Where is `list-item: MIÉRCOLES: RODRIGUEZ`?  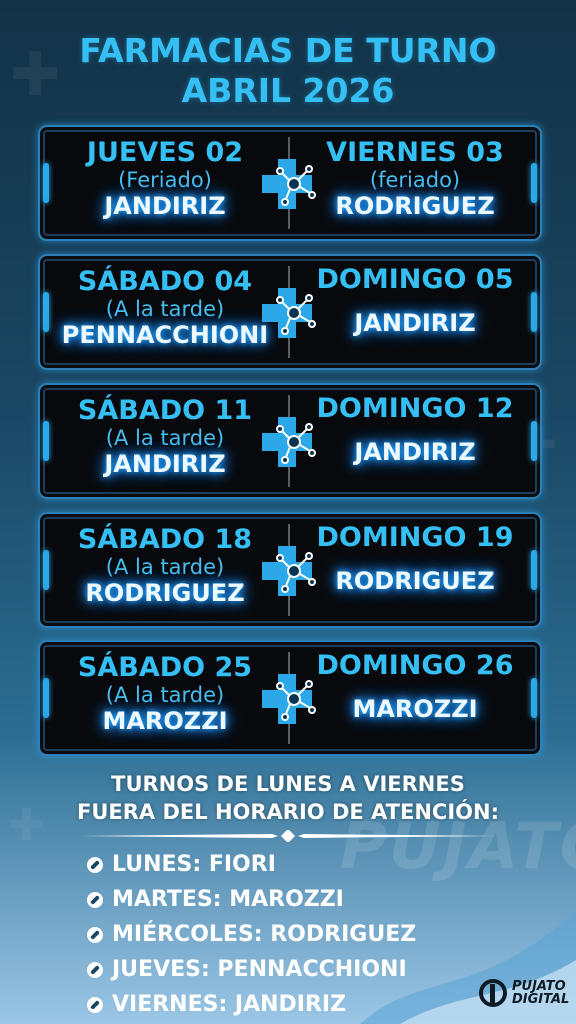
list-item: MIÉRCOLES: RODRIGUEZ is located at coordinates (251, 934).